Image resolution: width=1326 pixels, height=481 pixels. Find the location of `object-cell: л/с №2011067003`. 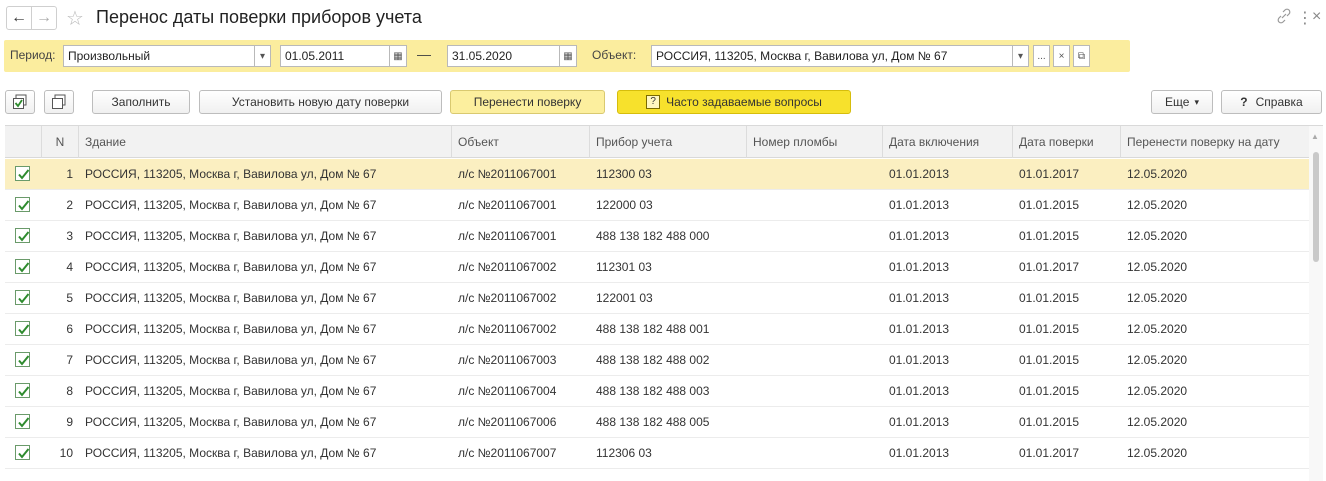

object-cell: л/с №2011067003 is located at coordinates (521, 360).